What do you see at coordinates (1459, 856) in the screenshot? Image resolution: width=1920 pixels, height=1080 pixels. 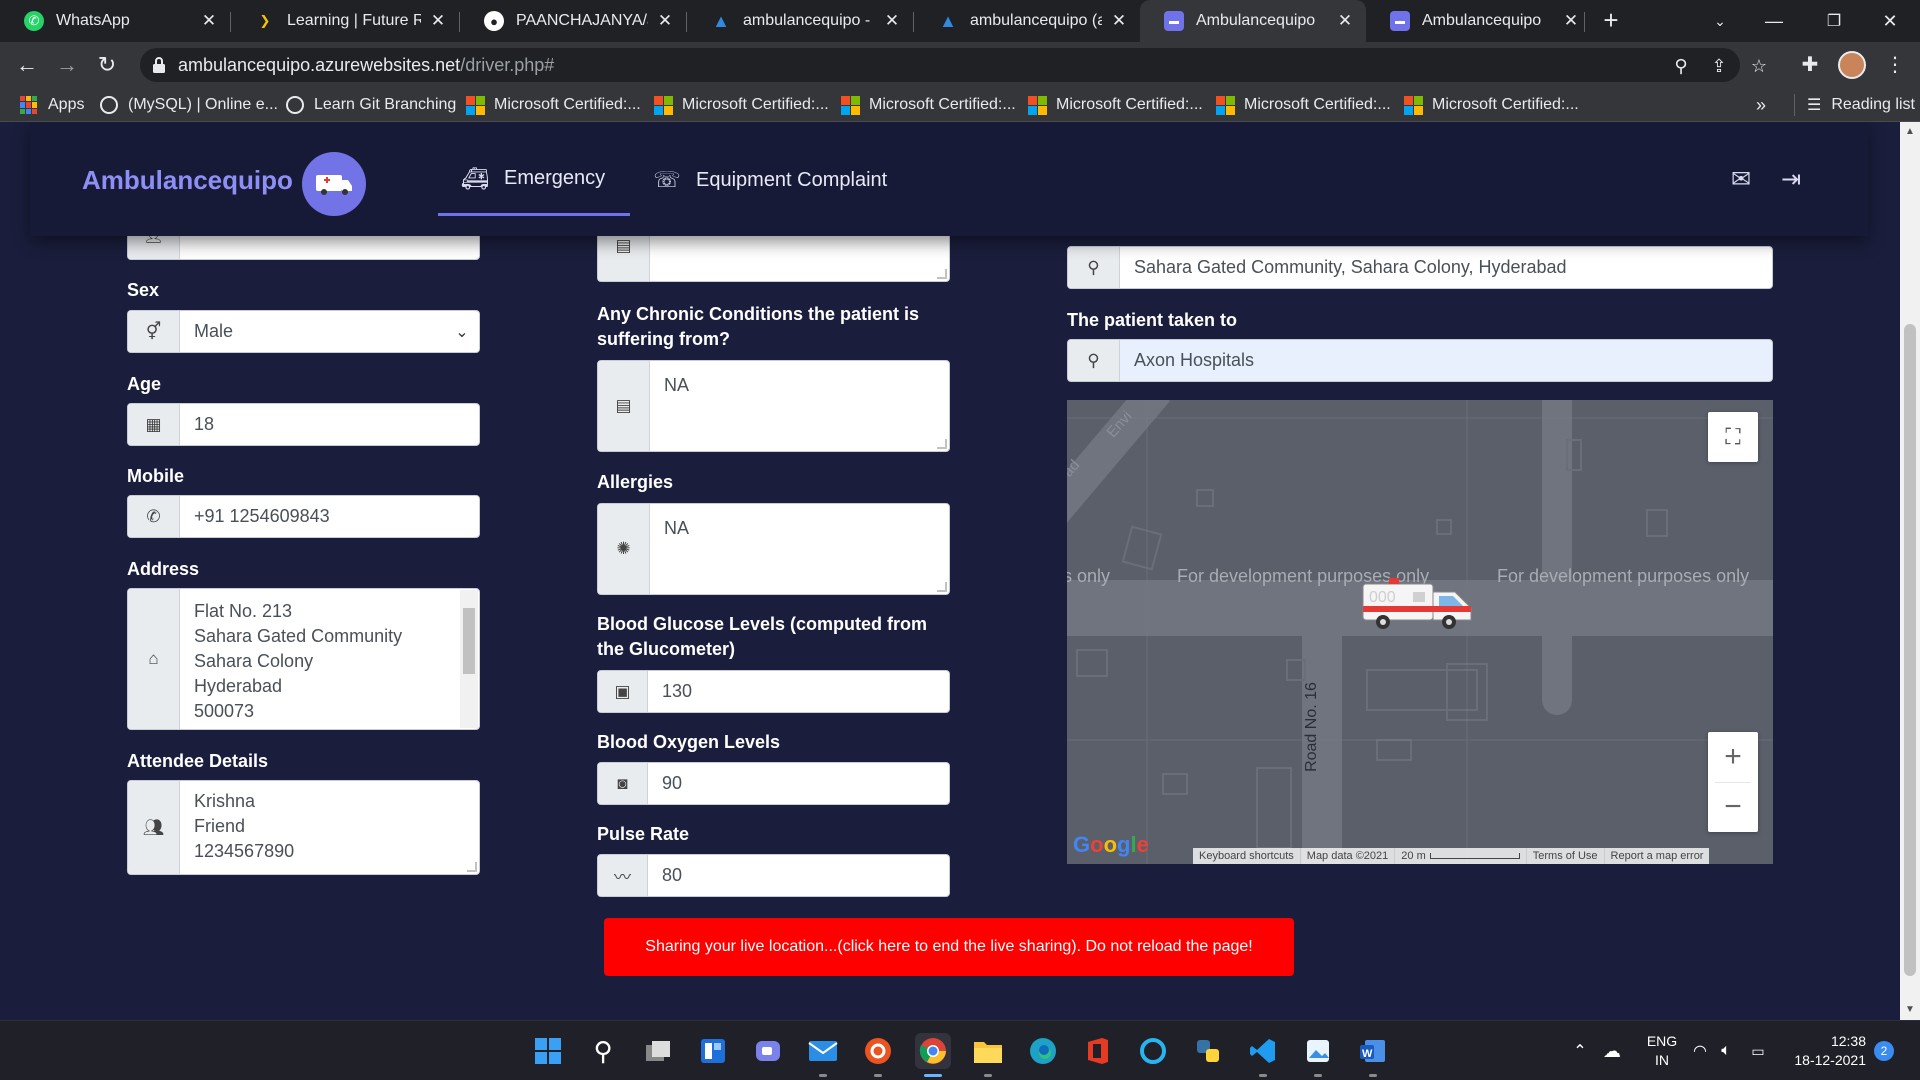 I see `map-scale: 20 m` at bounding box center [1459, 856].